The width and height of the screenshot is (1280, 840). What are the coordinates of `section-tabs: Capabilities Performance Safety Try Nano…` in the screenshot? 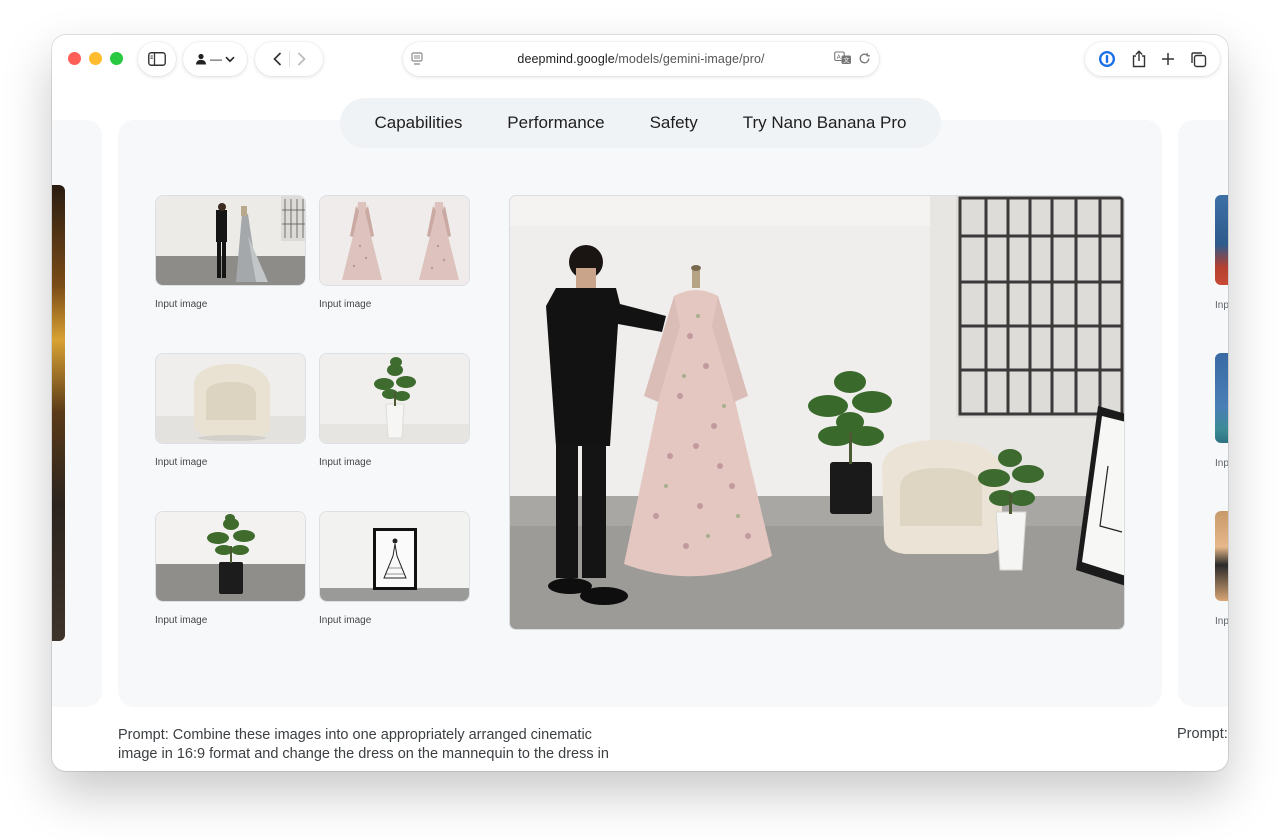 It's located at (640, 123).